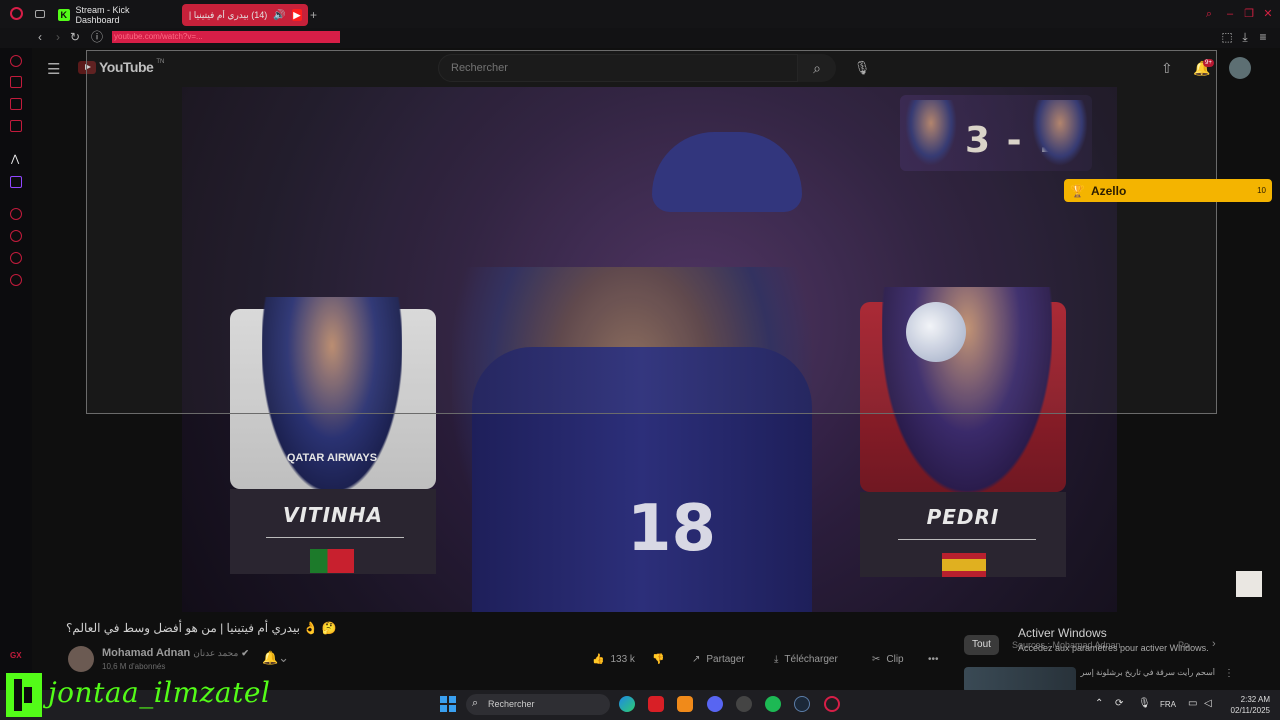 Image resolution: width=1280 pixels, height=720 pixels. What do you see at coordinates (81, 659) in the screenshot?
I see `channel-avatar` at bounding box center [81, 659].